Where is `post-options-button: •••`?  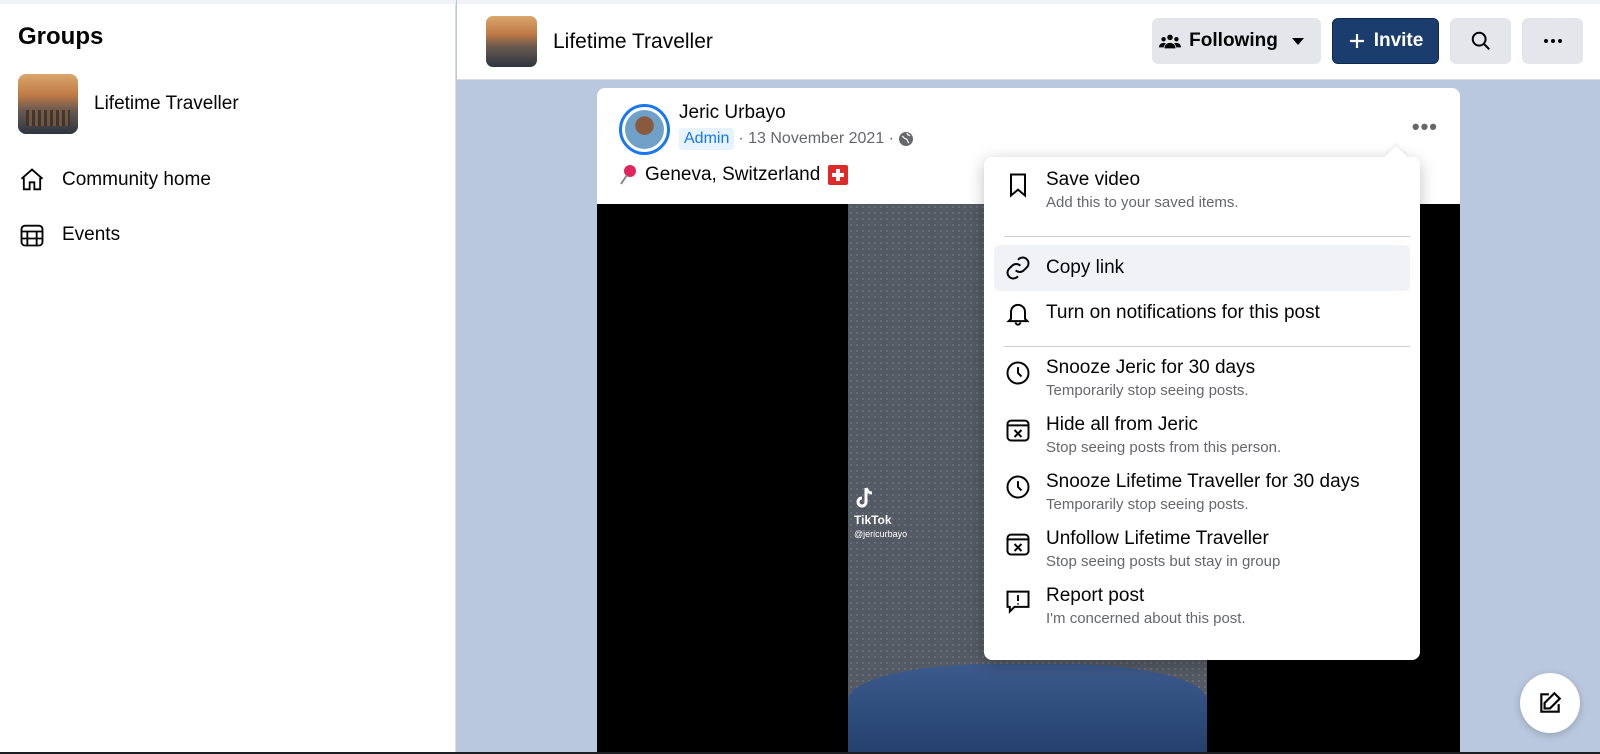 post-options-button: ••• is located at coordinates (1425, 127).